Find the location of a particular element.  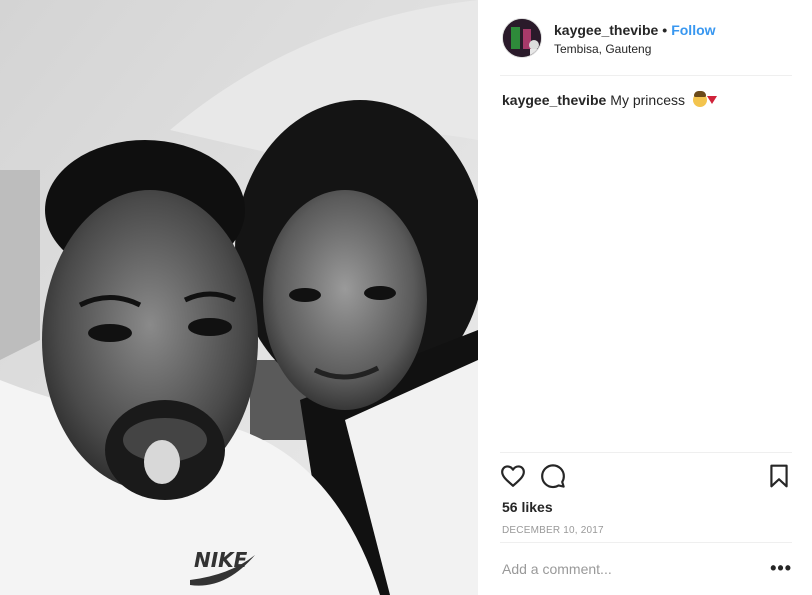

likes-count: 56 likes is located at coordinates (527, 507).